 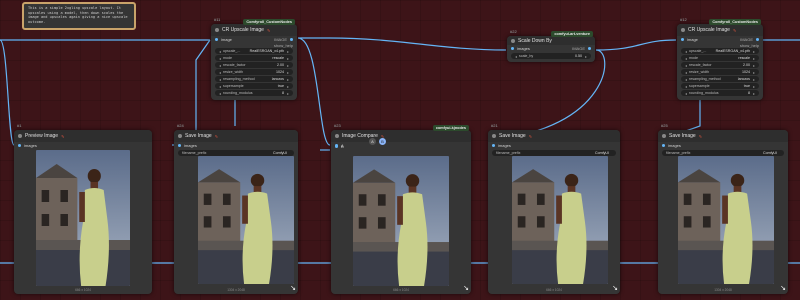 What do you see at coordinates (523, 48) in the screenshot?
I see `input-label: images` at bounding box center [523, 48].